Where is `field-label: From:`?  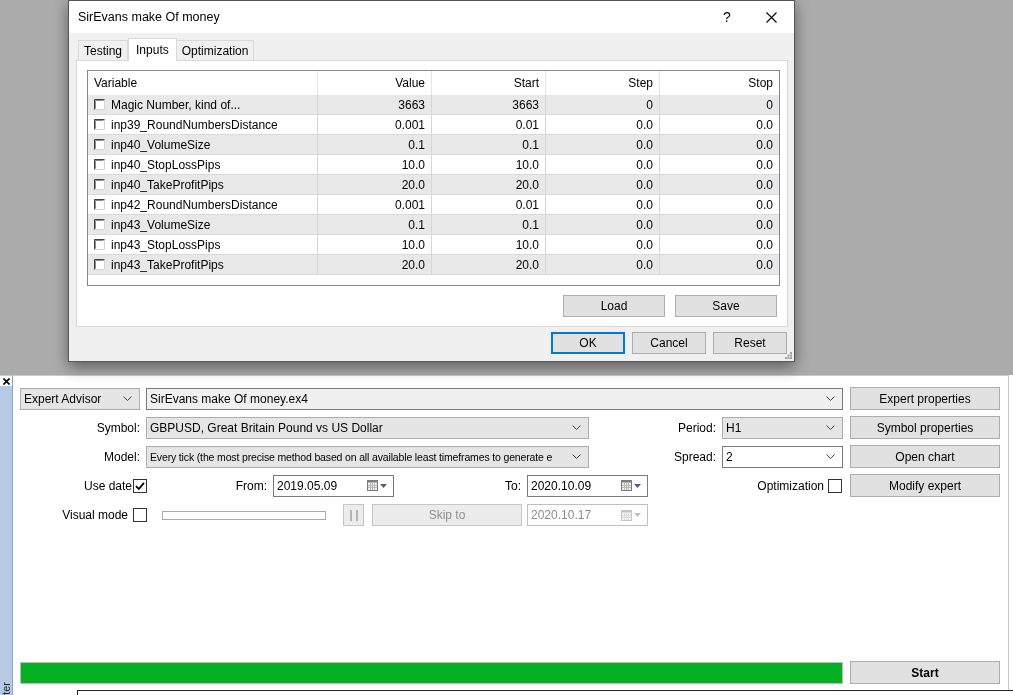 field-label: From: is located at coordinates (251, 485).